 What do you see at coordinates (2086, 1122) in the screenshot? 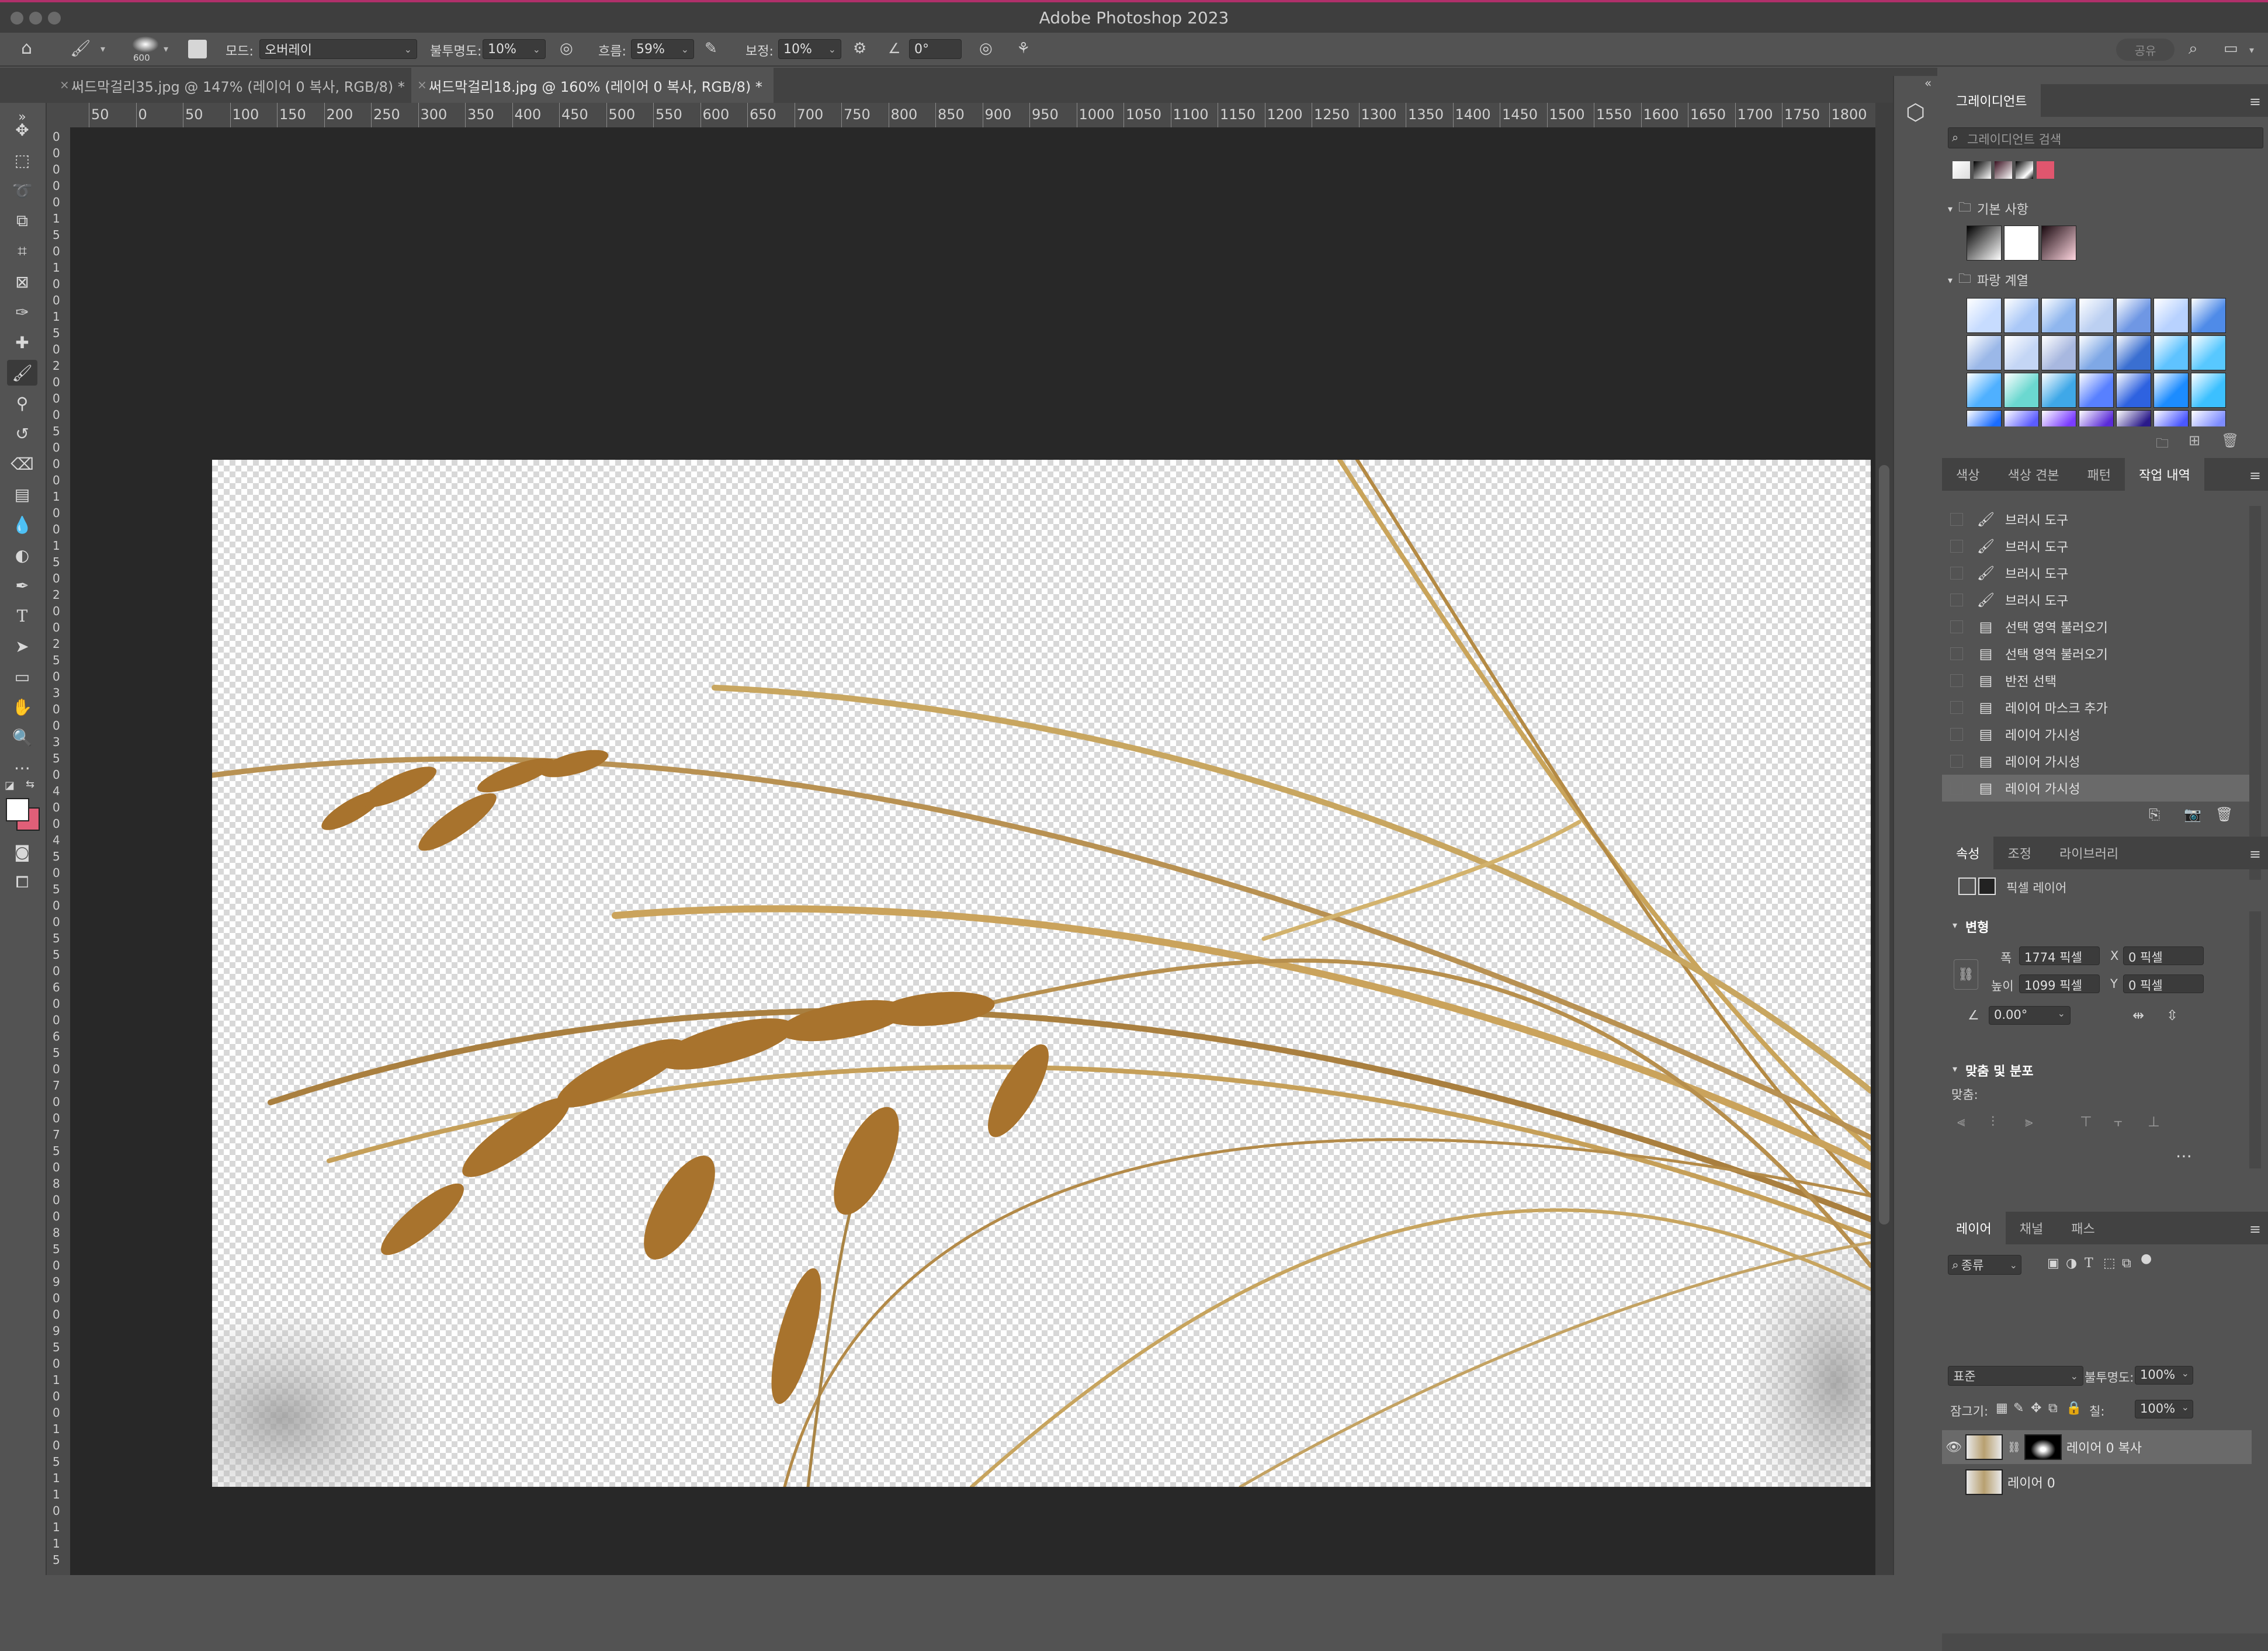
I see `align-top-icon: ⊤` at bounding box center [2086, 1122].